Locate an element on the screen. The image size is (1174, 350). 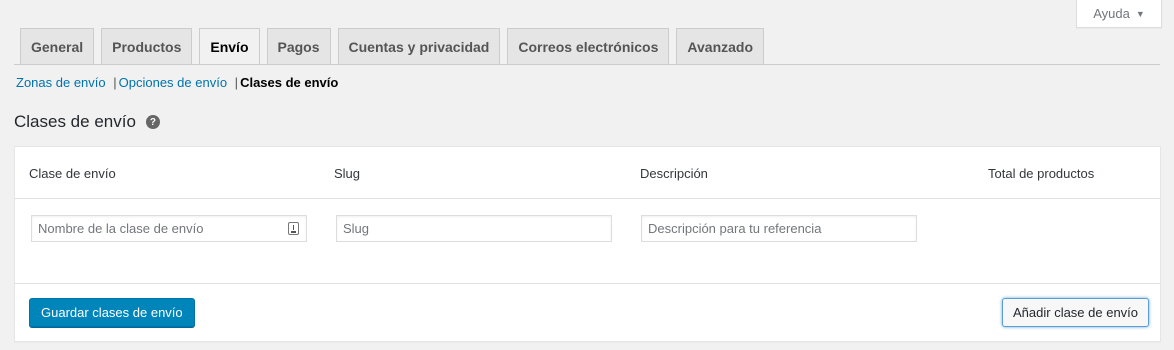
tab-pagos: Pagos is located at coordinates (298, 46).